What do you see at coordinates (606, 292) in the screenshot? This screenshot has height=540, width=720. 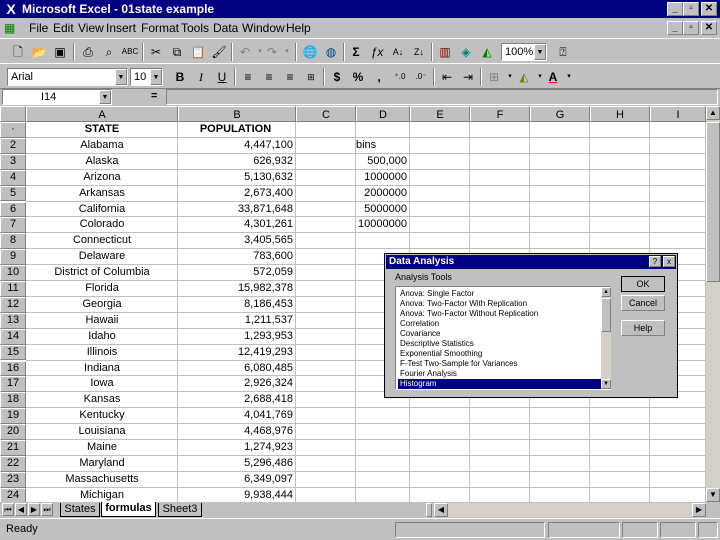 I see `list-scroll-up-icon: ▲` at bounding box center [606, 292].